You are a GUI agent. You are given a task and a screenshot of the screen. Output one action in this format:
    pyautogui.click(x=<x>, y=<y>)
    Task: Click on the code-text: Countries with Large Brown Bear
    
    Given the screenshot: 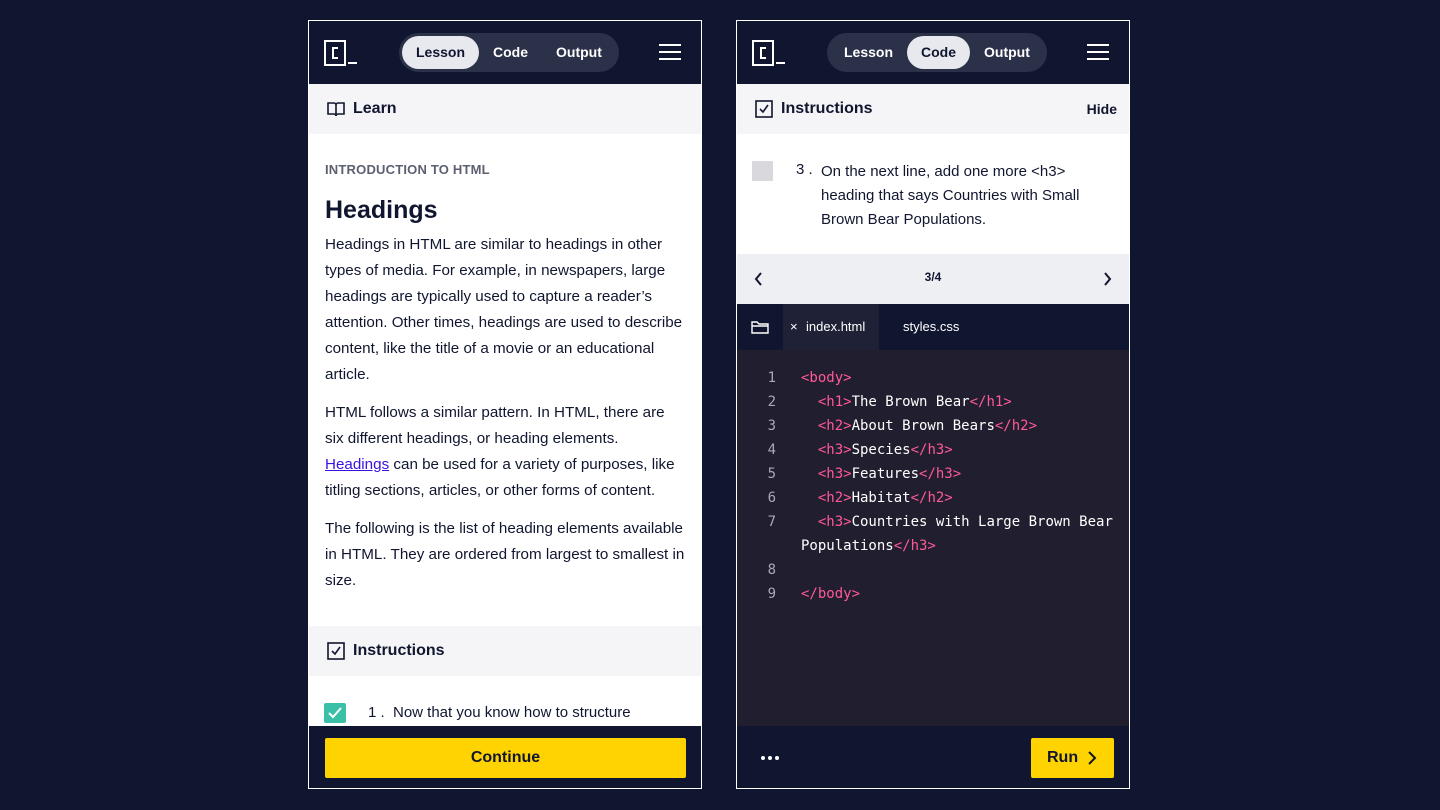 What is the action you would take?
    pyautogui.click(x=982, y=522)
    